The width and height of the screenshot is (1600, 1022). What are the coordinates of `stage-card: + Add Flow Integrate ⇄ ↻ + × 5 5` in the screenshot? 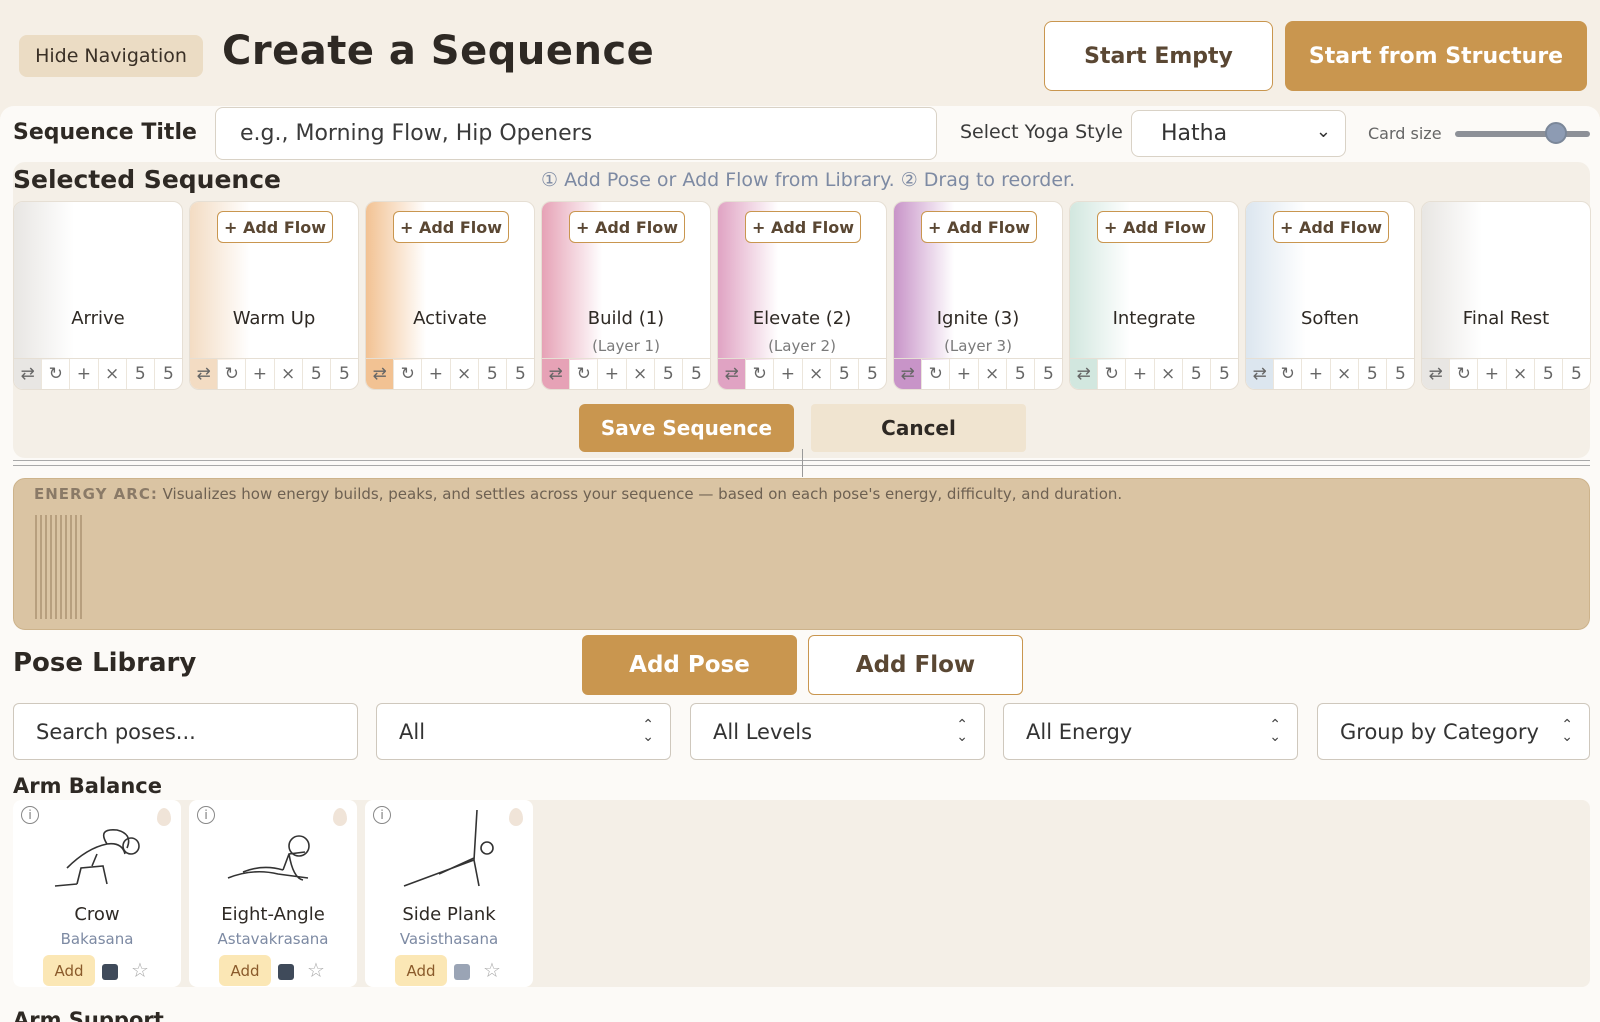 It's located at (1154, 295).